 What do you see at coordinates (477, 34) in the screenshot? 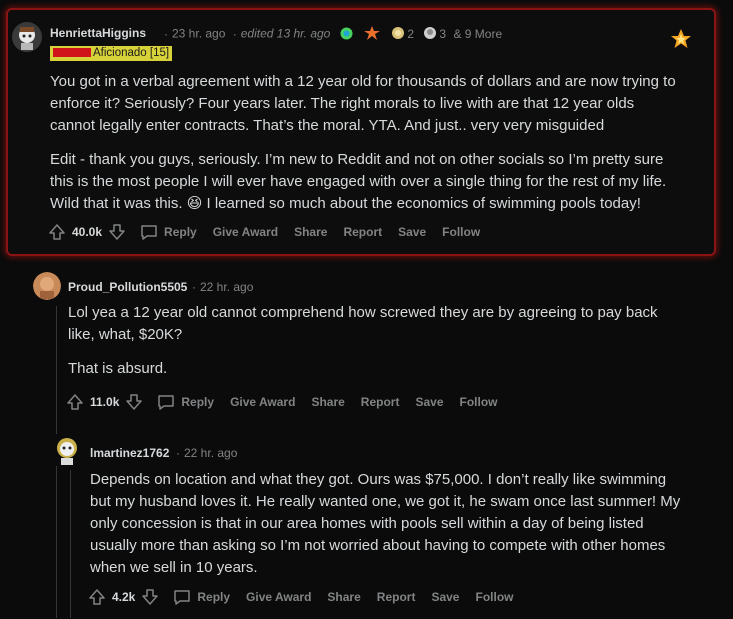
I see `more-awards: & 9 More` at bounding box center [477, 34].